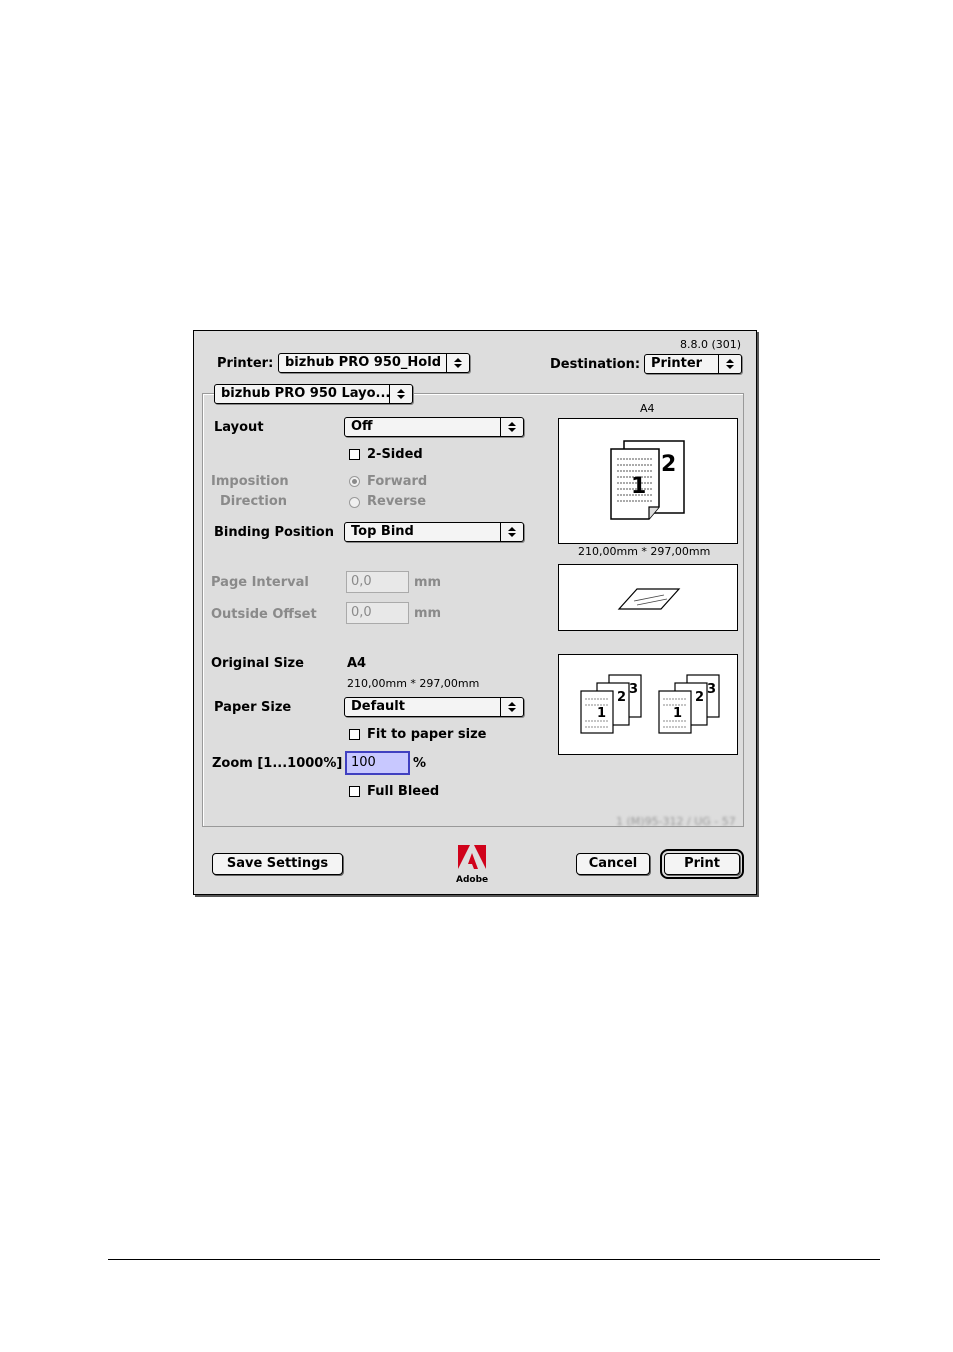  Describe the element at coordinates (428, 582) in the screenshot. I see `page-interval-unit: mm` at that location.